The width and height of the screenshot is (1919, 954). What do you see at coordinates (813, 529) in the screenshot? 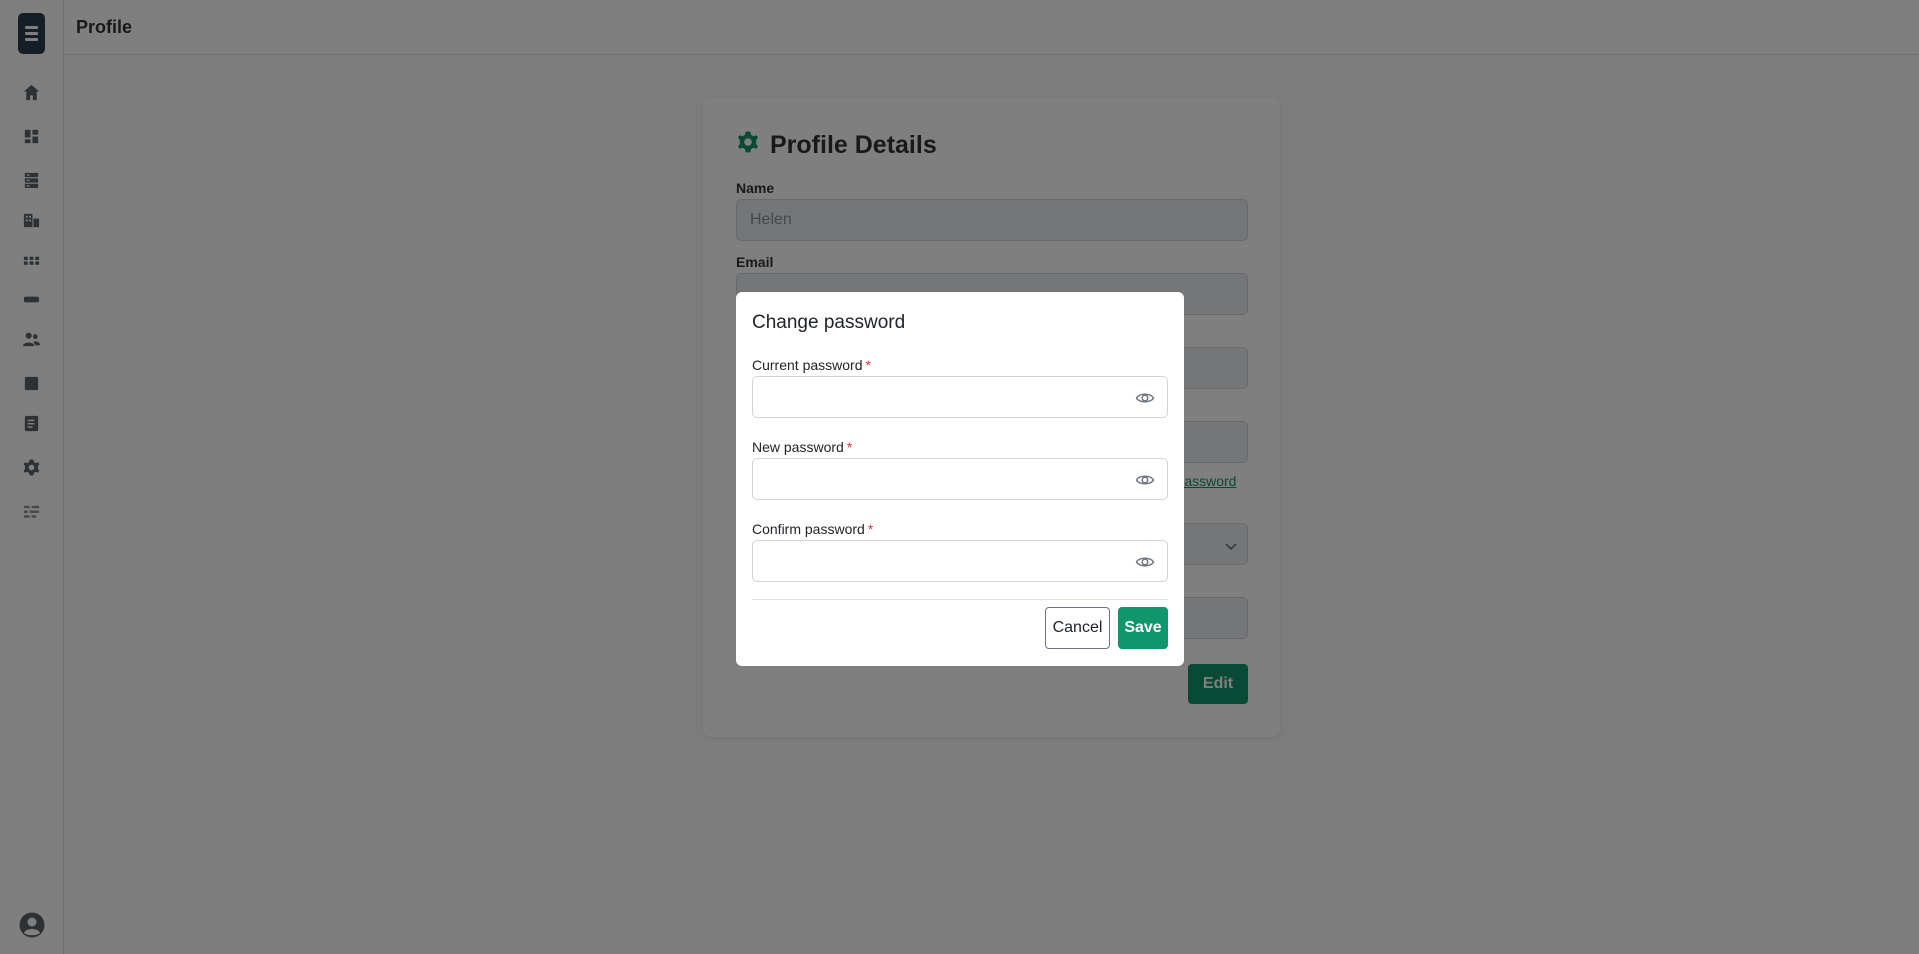
I see `confirm-password-label: Confirm password *` at bounding box center [813, 529].